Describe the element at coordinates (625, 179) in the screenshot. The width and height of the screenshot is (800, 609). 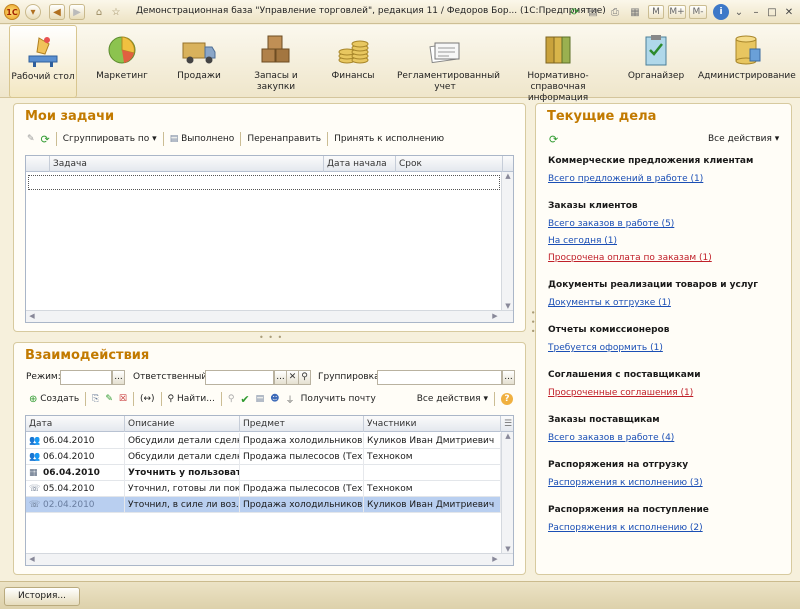
I see `group-link: Всего предложений в работе (1)` at that location.